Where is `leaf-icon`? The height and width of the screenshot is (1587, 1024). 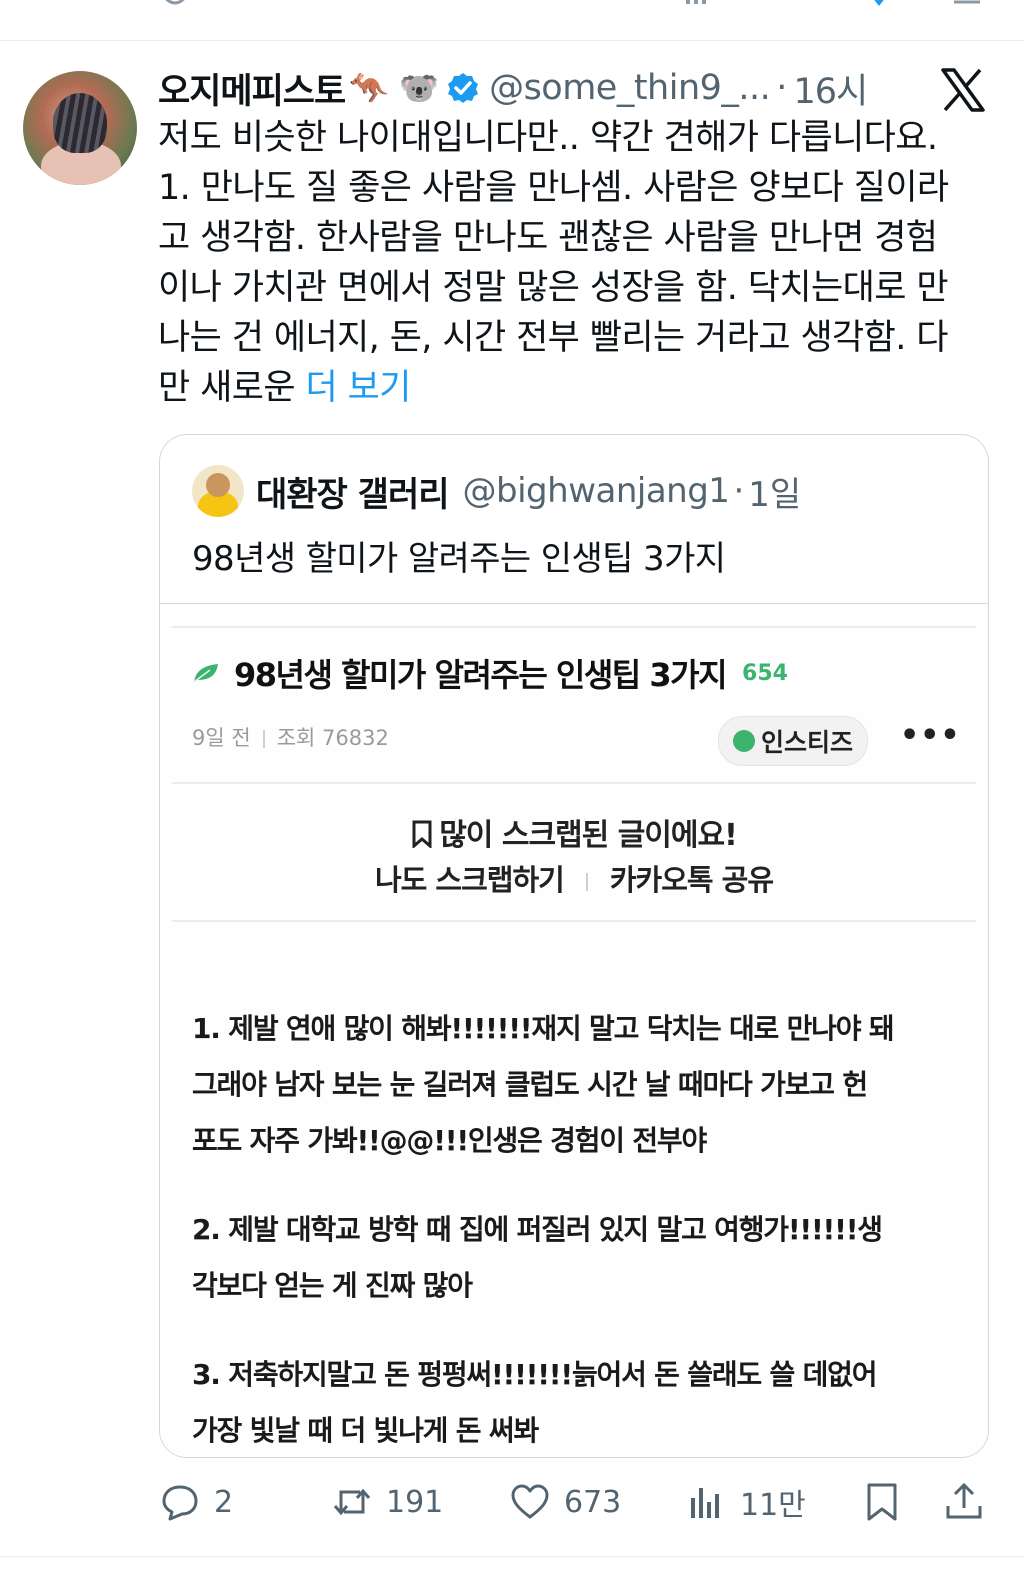 leaf-icon is located at coordinates (205, 673).